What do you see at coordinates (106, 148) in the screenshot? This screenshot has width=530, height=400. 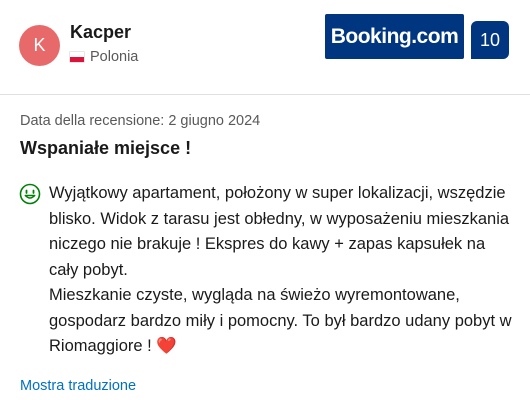 I see `review-title: Wspaniałe miejsce !` at bounding box center [106, 148].